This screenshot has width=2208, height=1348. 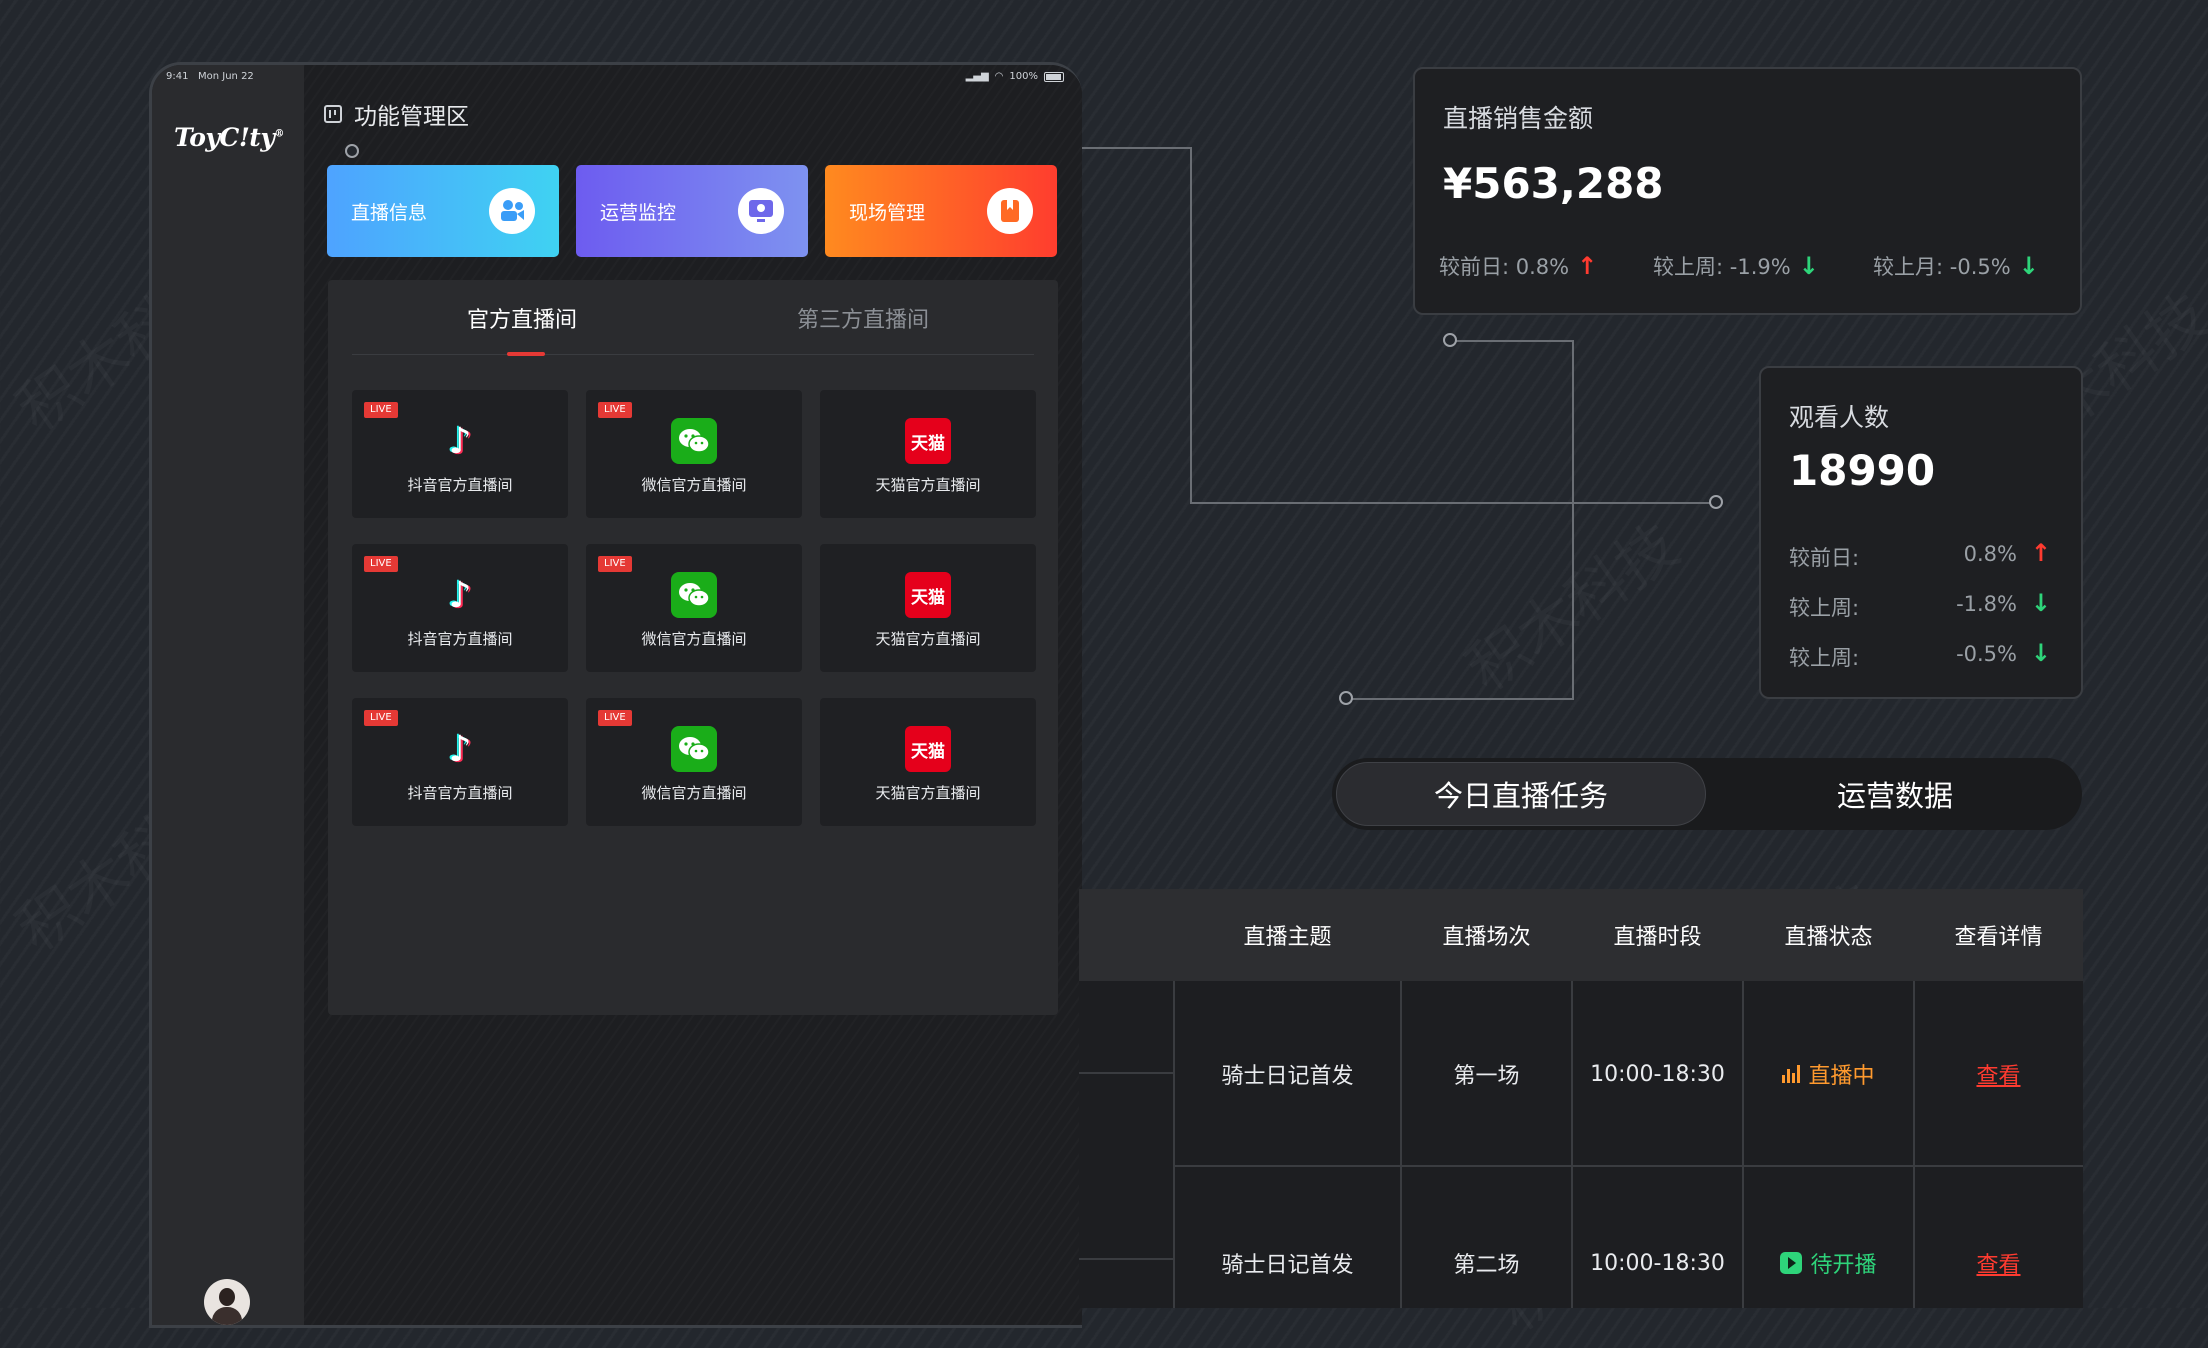 I want to click on status-date: Mon Jun 22, so click(x=226, y=76).